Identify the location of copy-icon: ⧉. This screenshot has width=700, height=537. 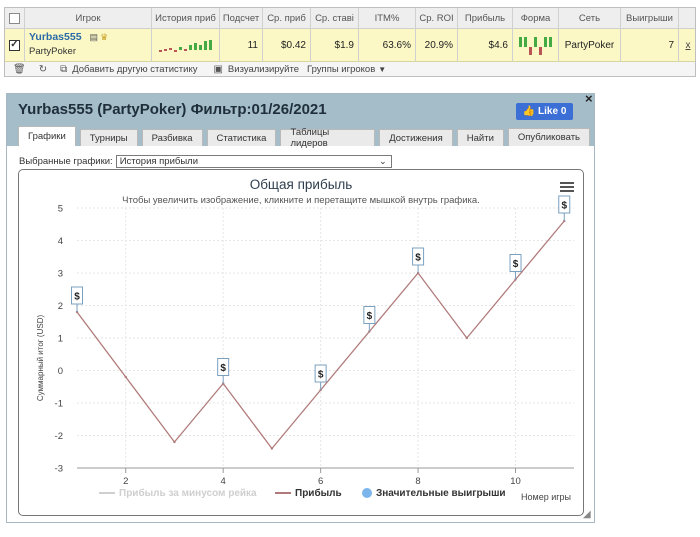
(64, 69).